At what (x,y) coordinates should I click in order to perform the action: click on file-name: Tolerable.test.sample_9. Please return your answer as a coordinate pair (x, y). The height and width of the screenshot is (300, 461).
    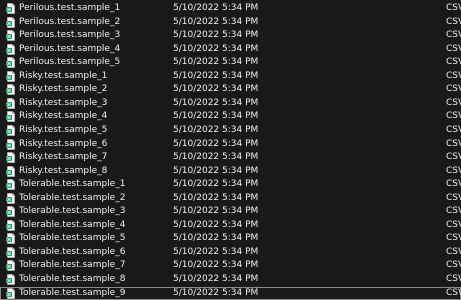
    Looking at the image, I should click on (72, 292).